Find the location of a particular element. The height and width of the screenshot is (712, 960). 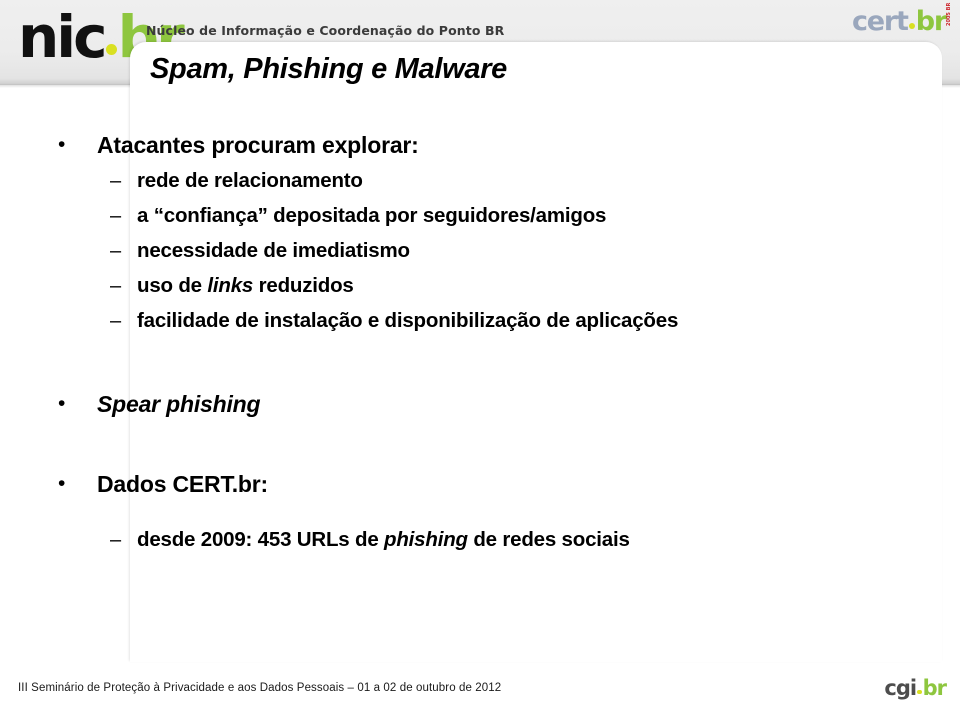

nicbr-logo-dot-icon is located at coordinates (111, 49).